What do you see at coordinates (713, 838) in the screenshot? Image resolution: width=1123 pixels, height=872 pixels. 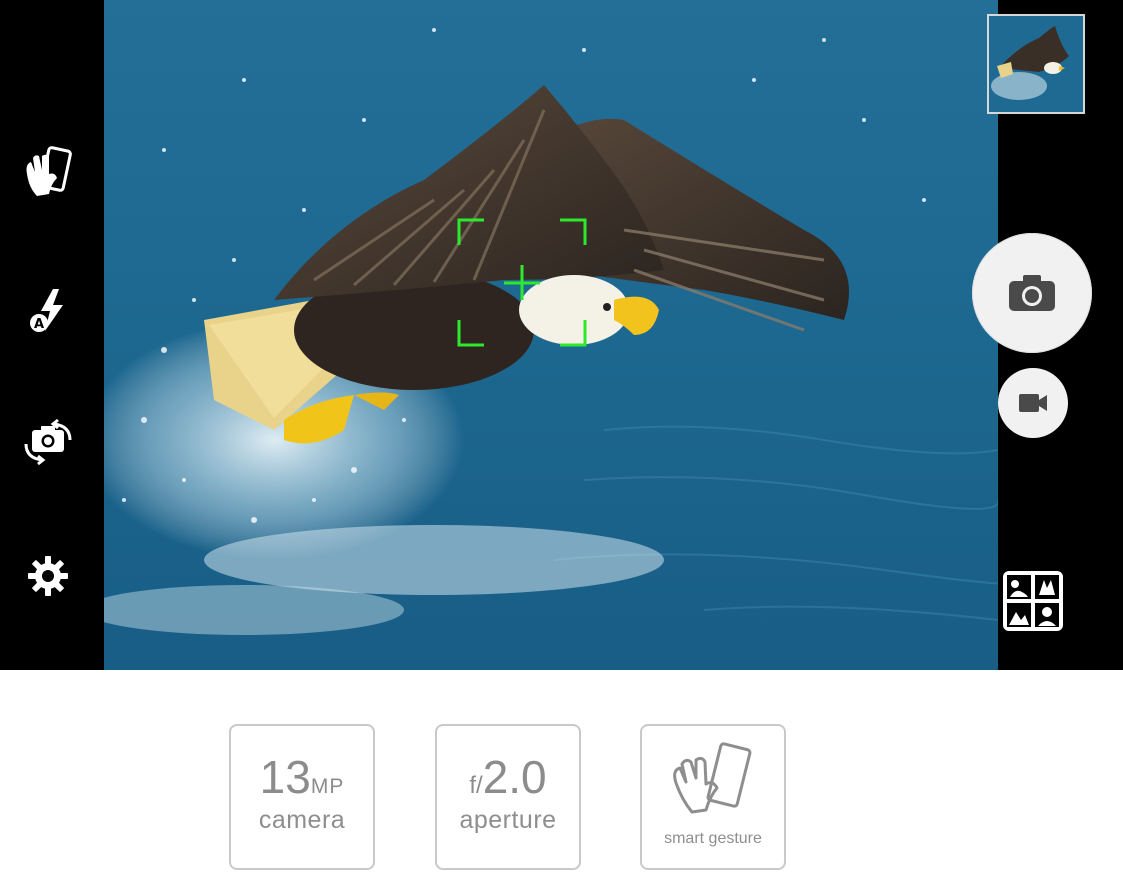 I see `feature-label: smart gesture` at bounding box center [713, 838].